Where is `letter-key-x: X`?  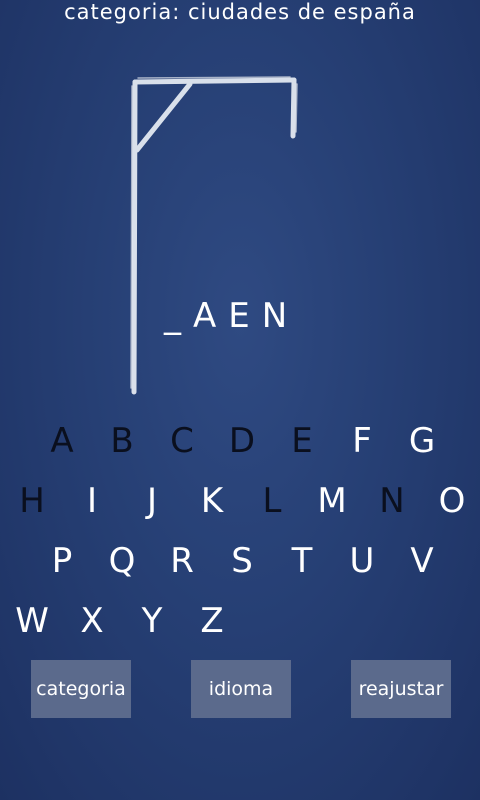
letter-key-x: X is located at coordinates (92, 621).